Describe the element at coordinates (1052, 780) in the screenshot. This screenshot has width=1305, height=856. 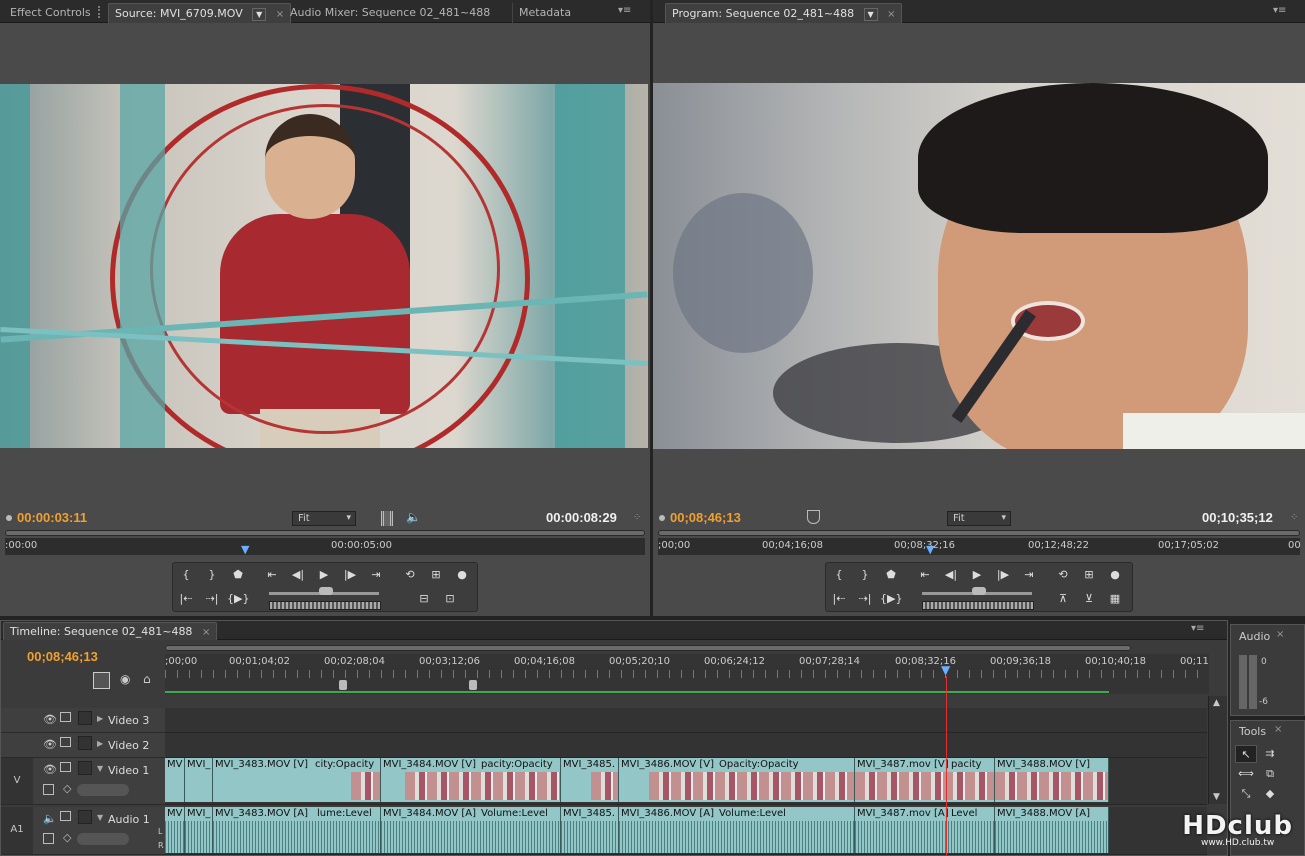
I see `video-clip: MVI_3488.MOV [V]` at that location.